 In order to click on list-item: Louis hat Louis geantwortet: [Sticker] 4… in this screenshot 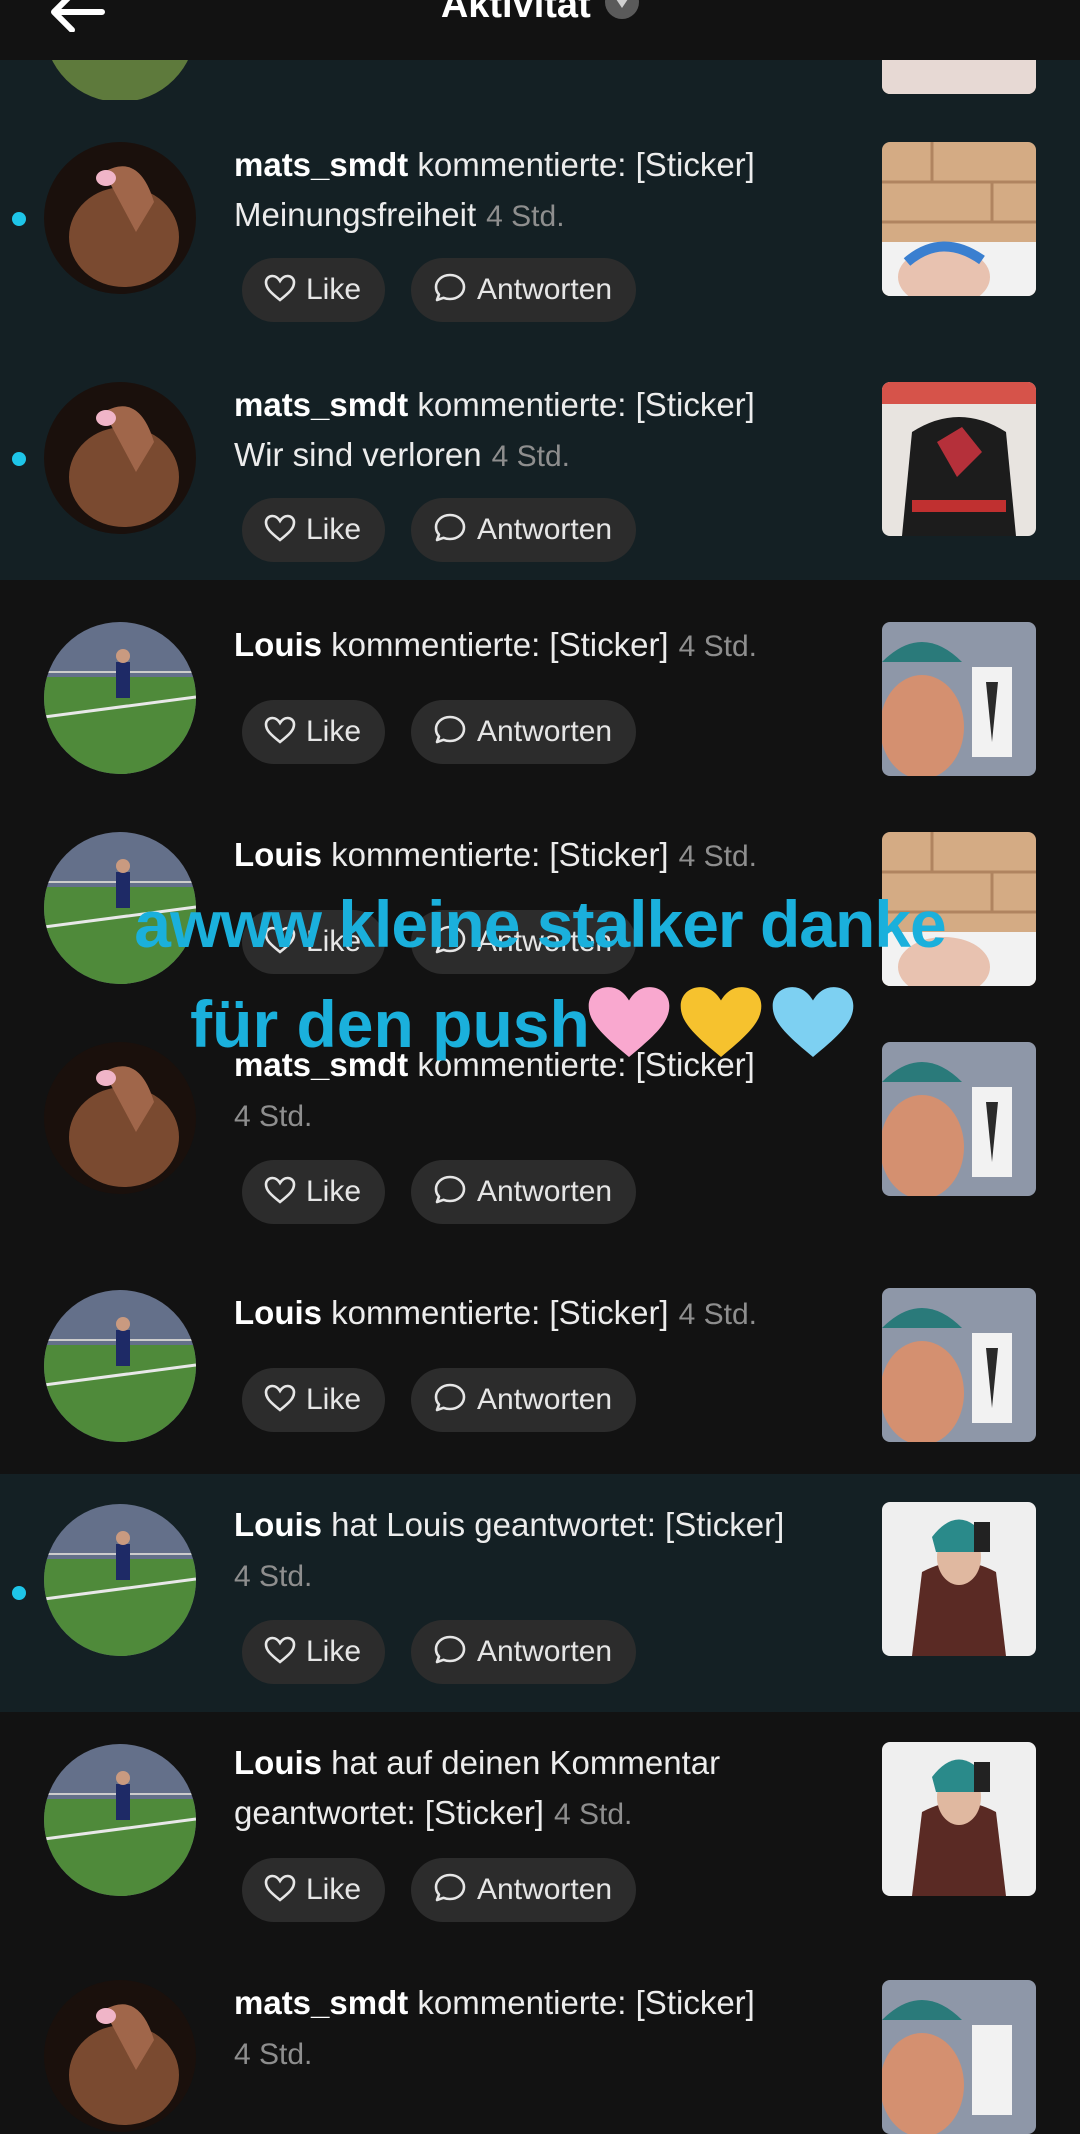, I will do `click(540, 1593)`.